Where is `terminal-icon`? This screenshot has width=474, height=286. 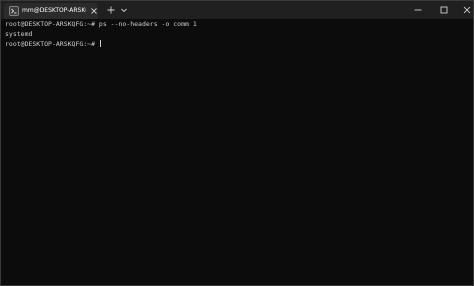 terminal-icon is located at coordinates (14, 11).